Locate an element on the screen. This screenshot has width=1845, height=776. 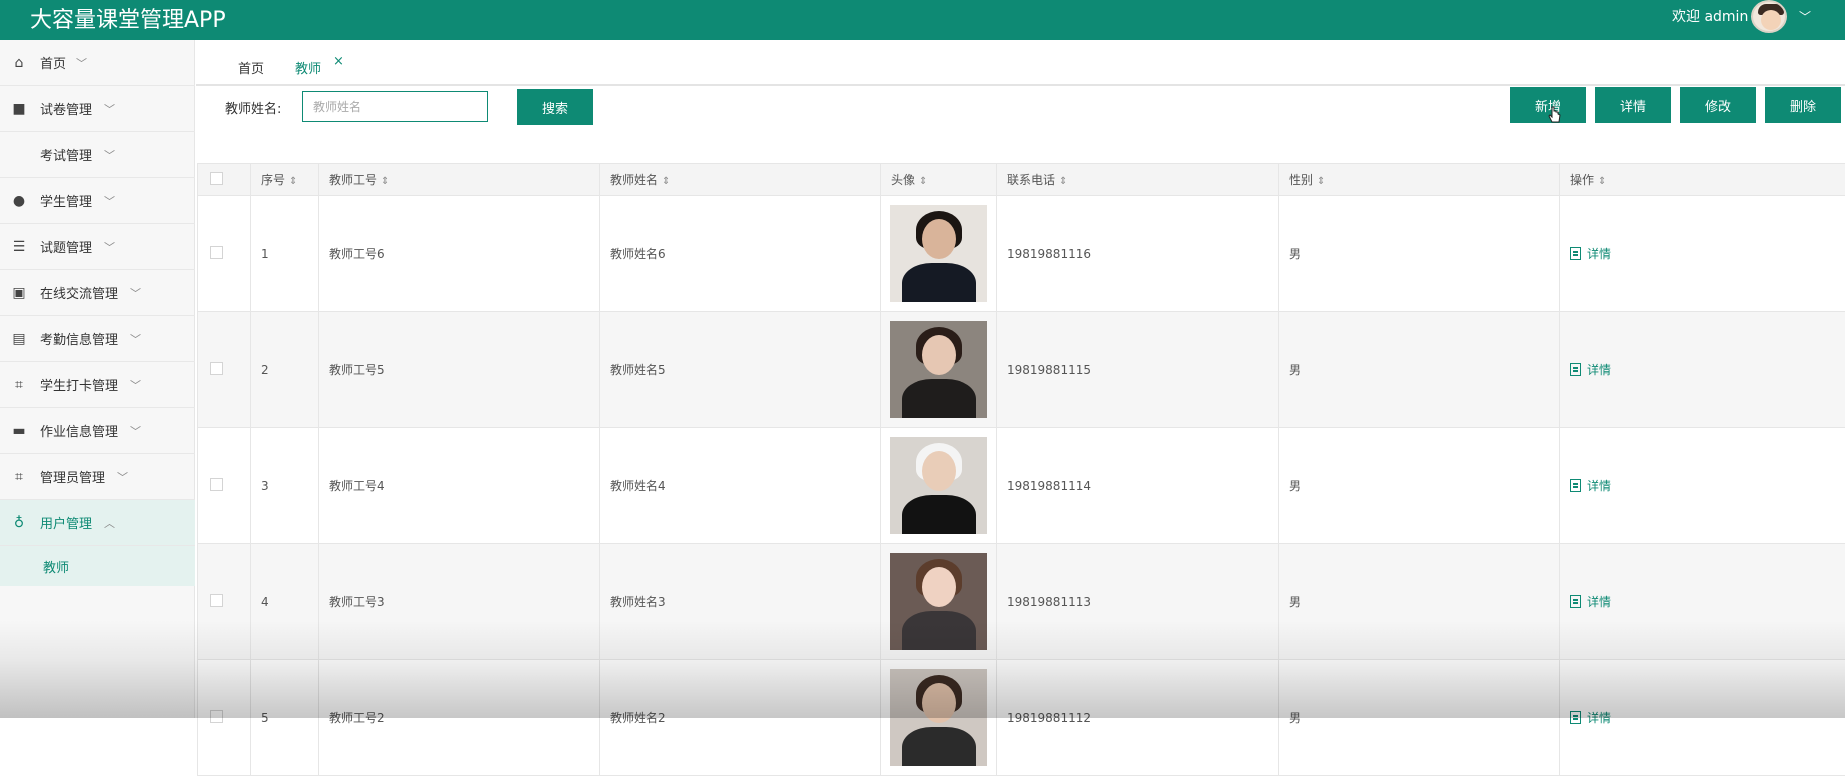
teacher-name-input is located at coordinates (395, 106).